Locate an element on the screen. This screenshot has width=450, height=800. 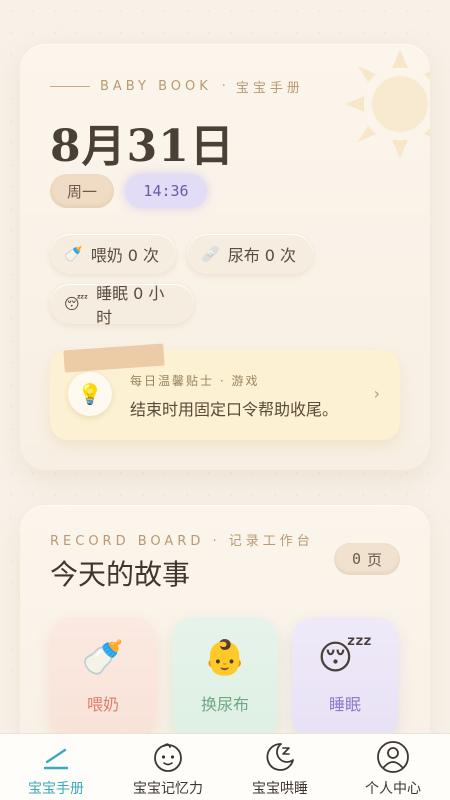
baby-face-icon is located at coordinates (168, 757).